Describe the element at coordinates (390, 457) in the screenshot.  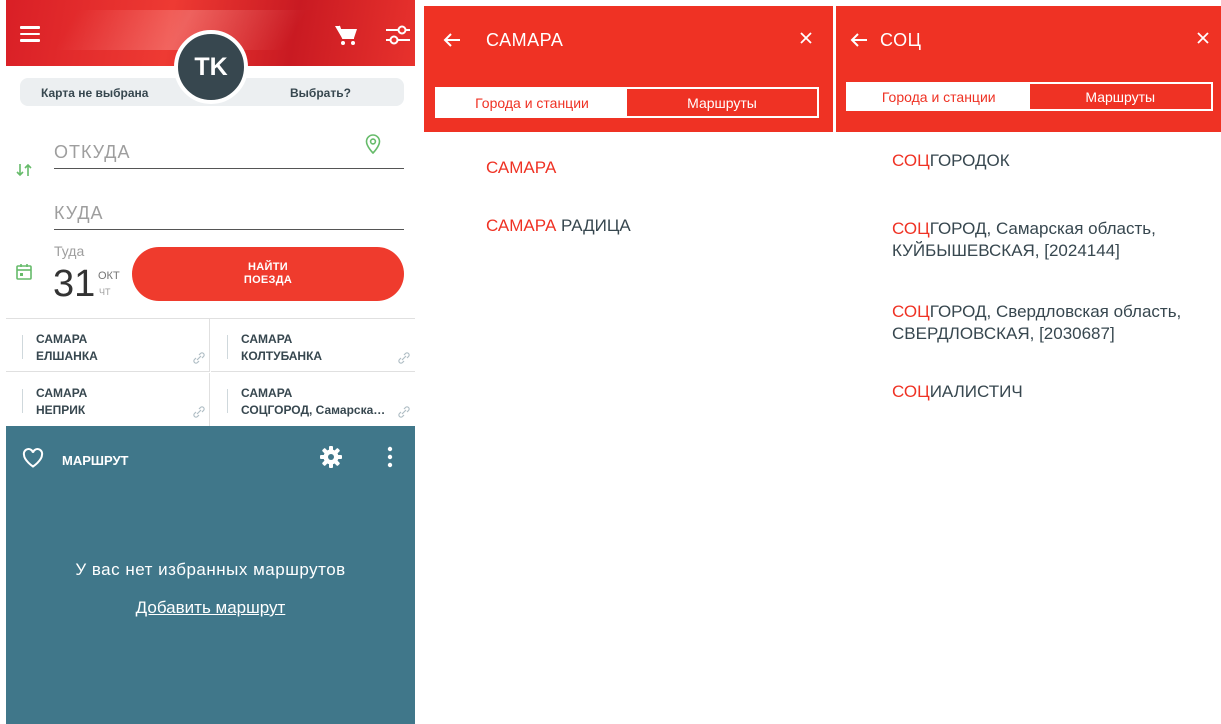
I see `more-vert-icon` at that location.